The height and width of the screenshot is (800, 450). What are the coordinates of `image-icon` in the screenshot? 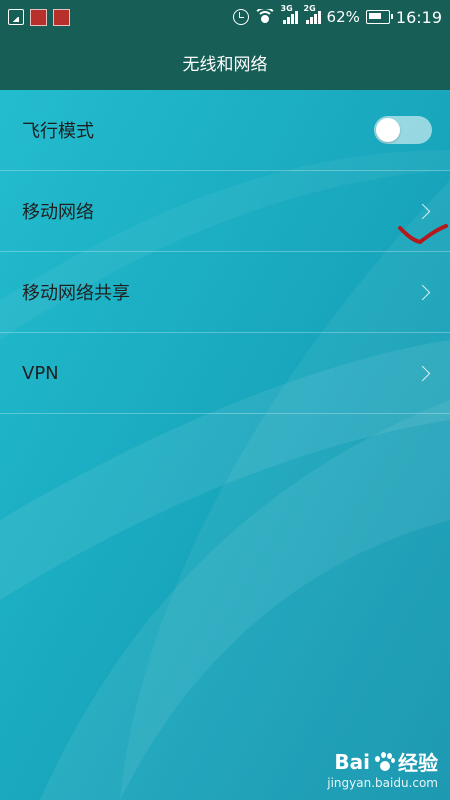 It's located at (16, 17).